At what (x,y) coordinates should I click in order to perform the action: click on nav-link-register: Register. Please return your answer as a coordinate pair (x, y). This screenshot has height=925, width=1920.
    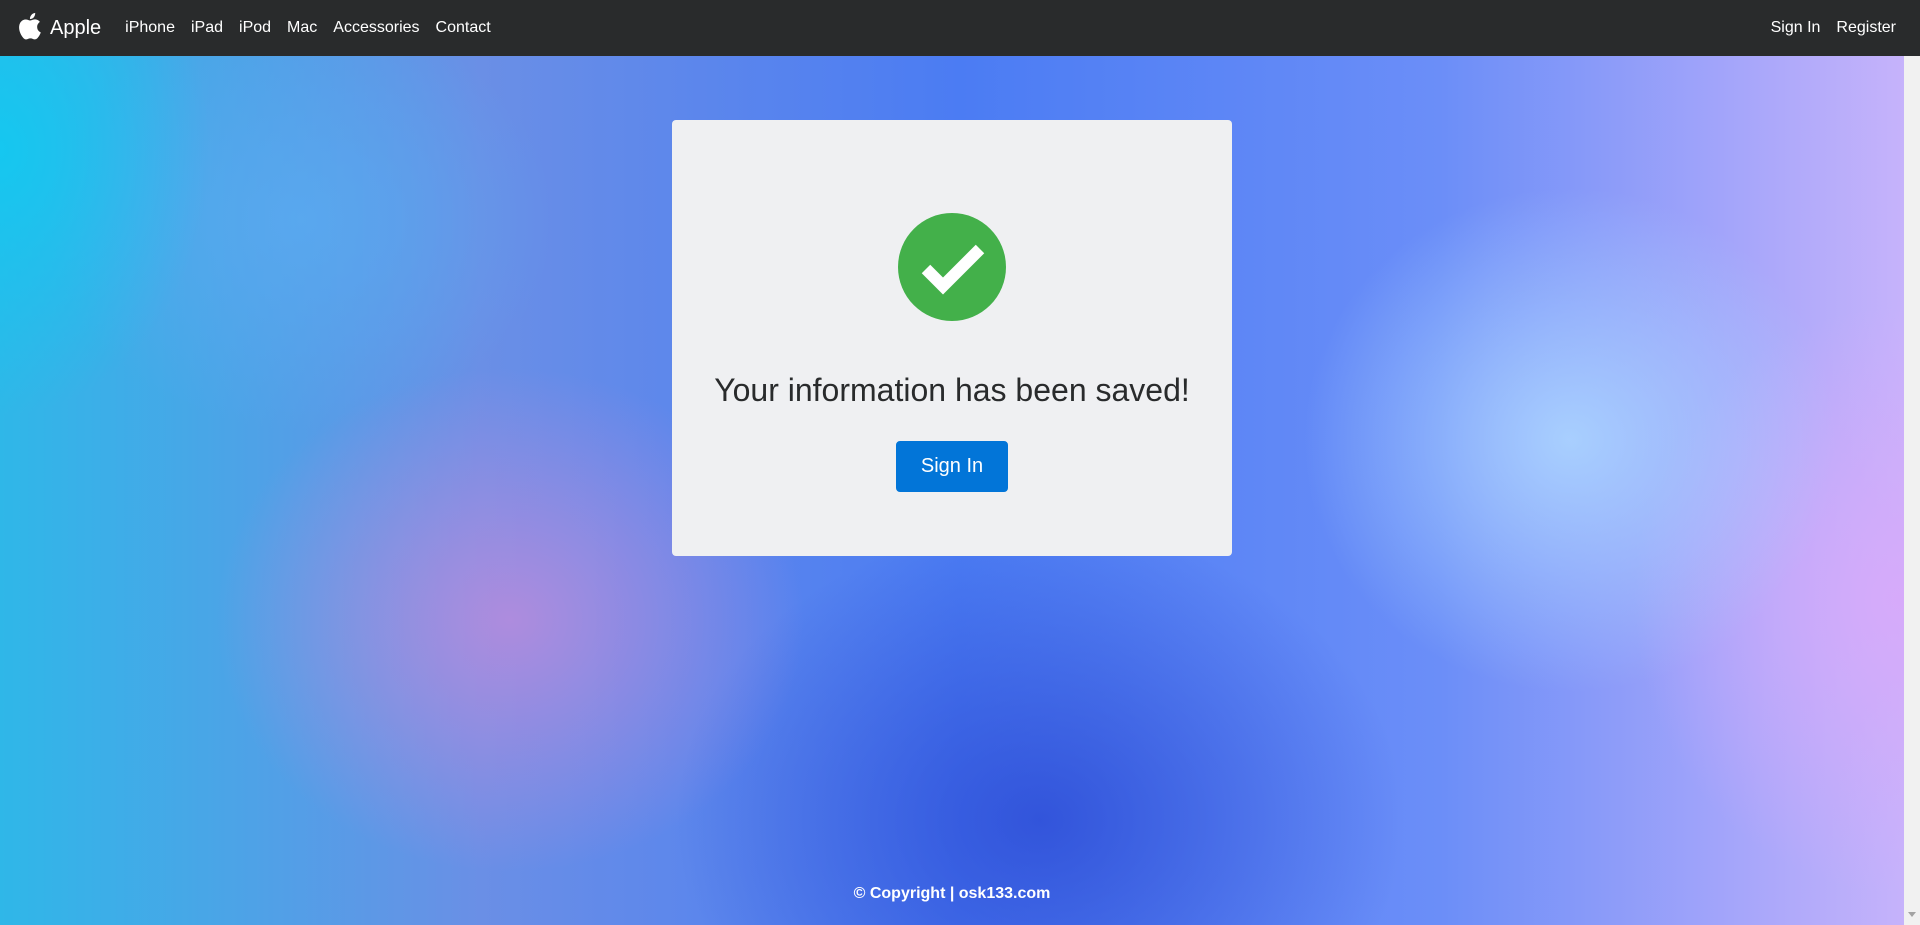
    Looking at the image, I should click on (1866, 28).